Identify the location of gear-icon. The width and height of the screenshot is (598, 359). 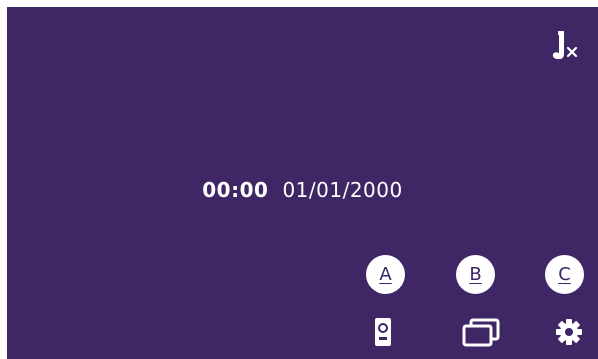
(569, 332).